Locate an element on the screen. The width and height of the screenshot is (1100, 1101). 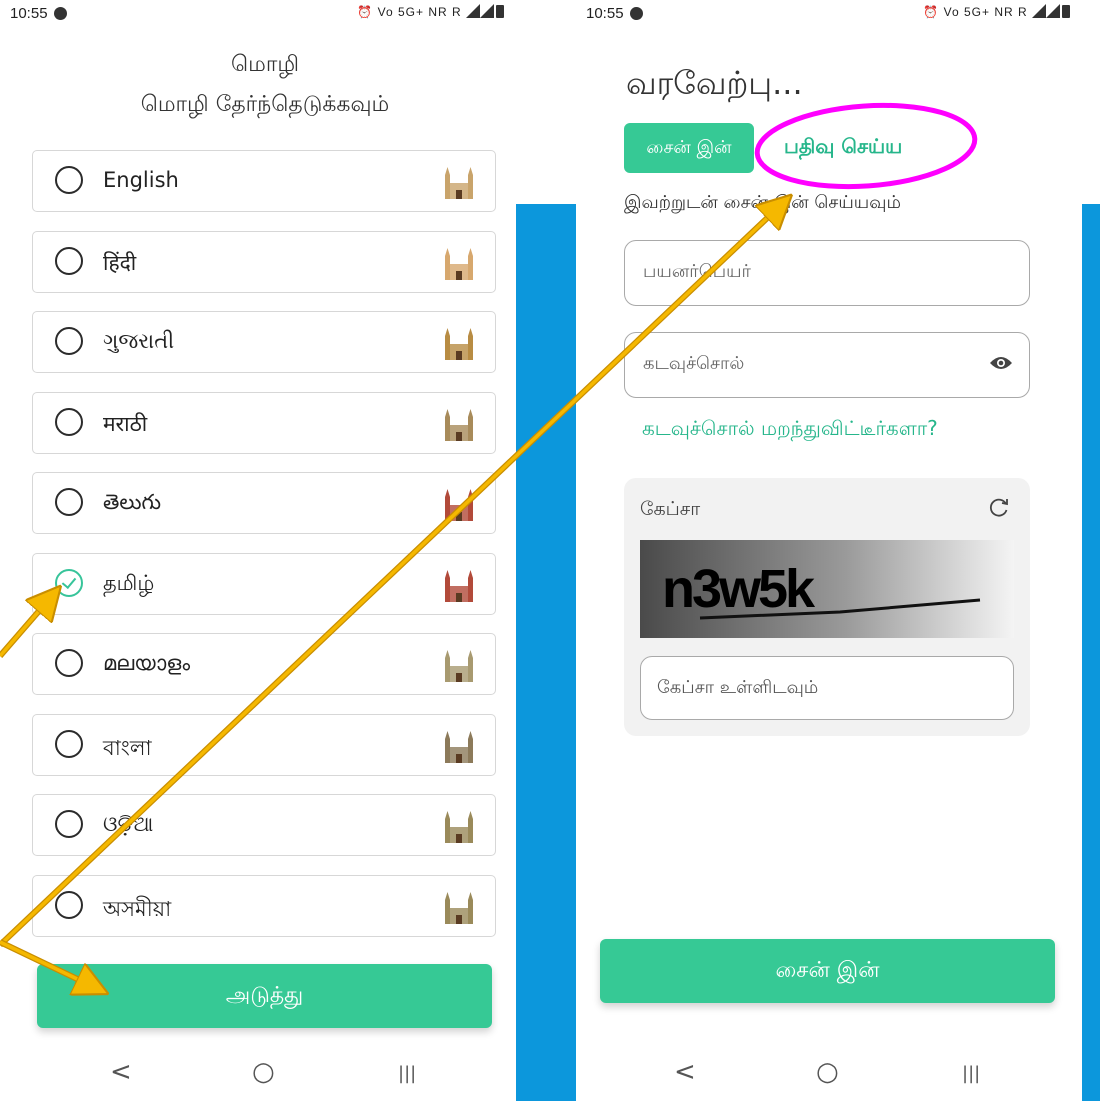
gujarat-monument-icon is located at coordinates (459, 344).